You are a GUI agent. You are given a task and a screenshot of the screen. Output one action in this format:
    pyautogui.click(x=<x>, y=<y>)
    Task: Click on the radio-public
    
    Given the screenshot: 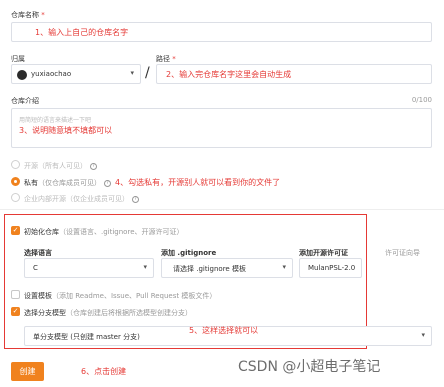 What is the action you would take?
    pyautogui.click(x=15, y=164)
    